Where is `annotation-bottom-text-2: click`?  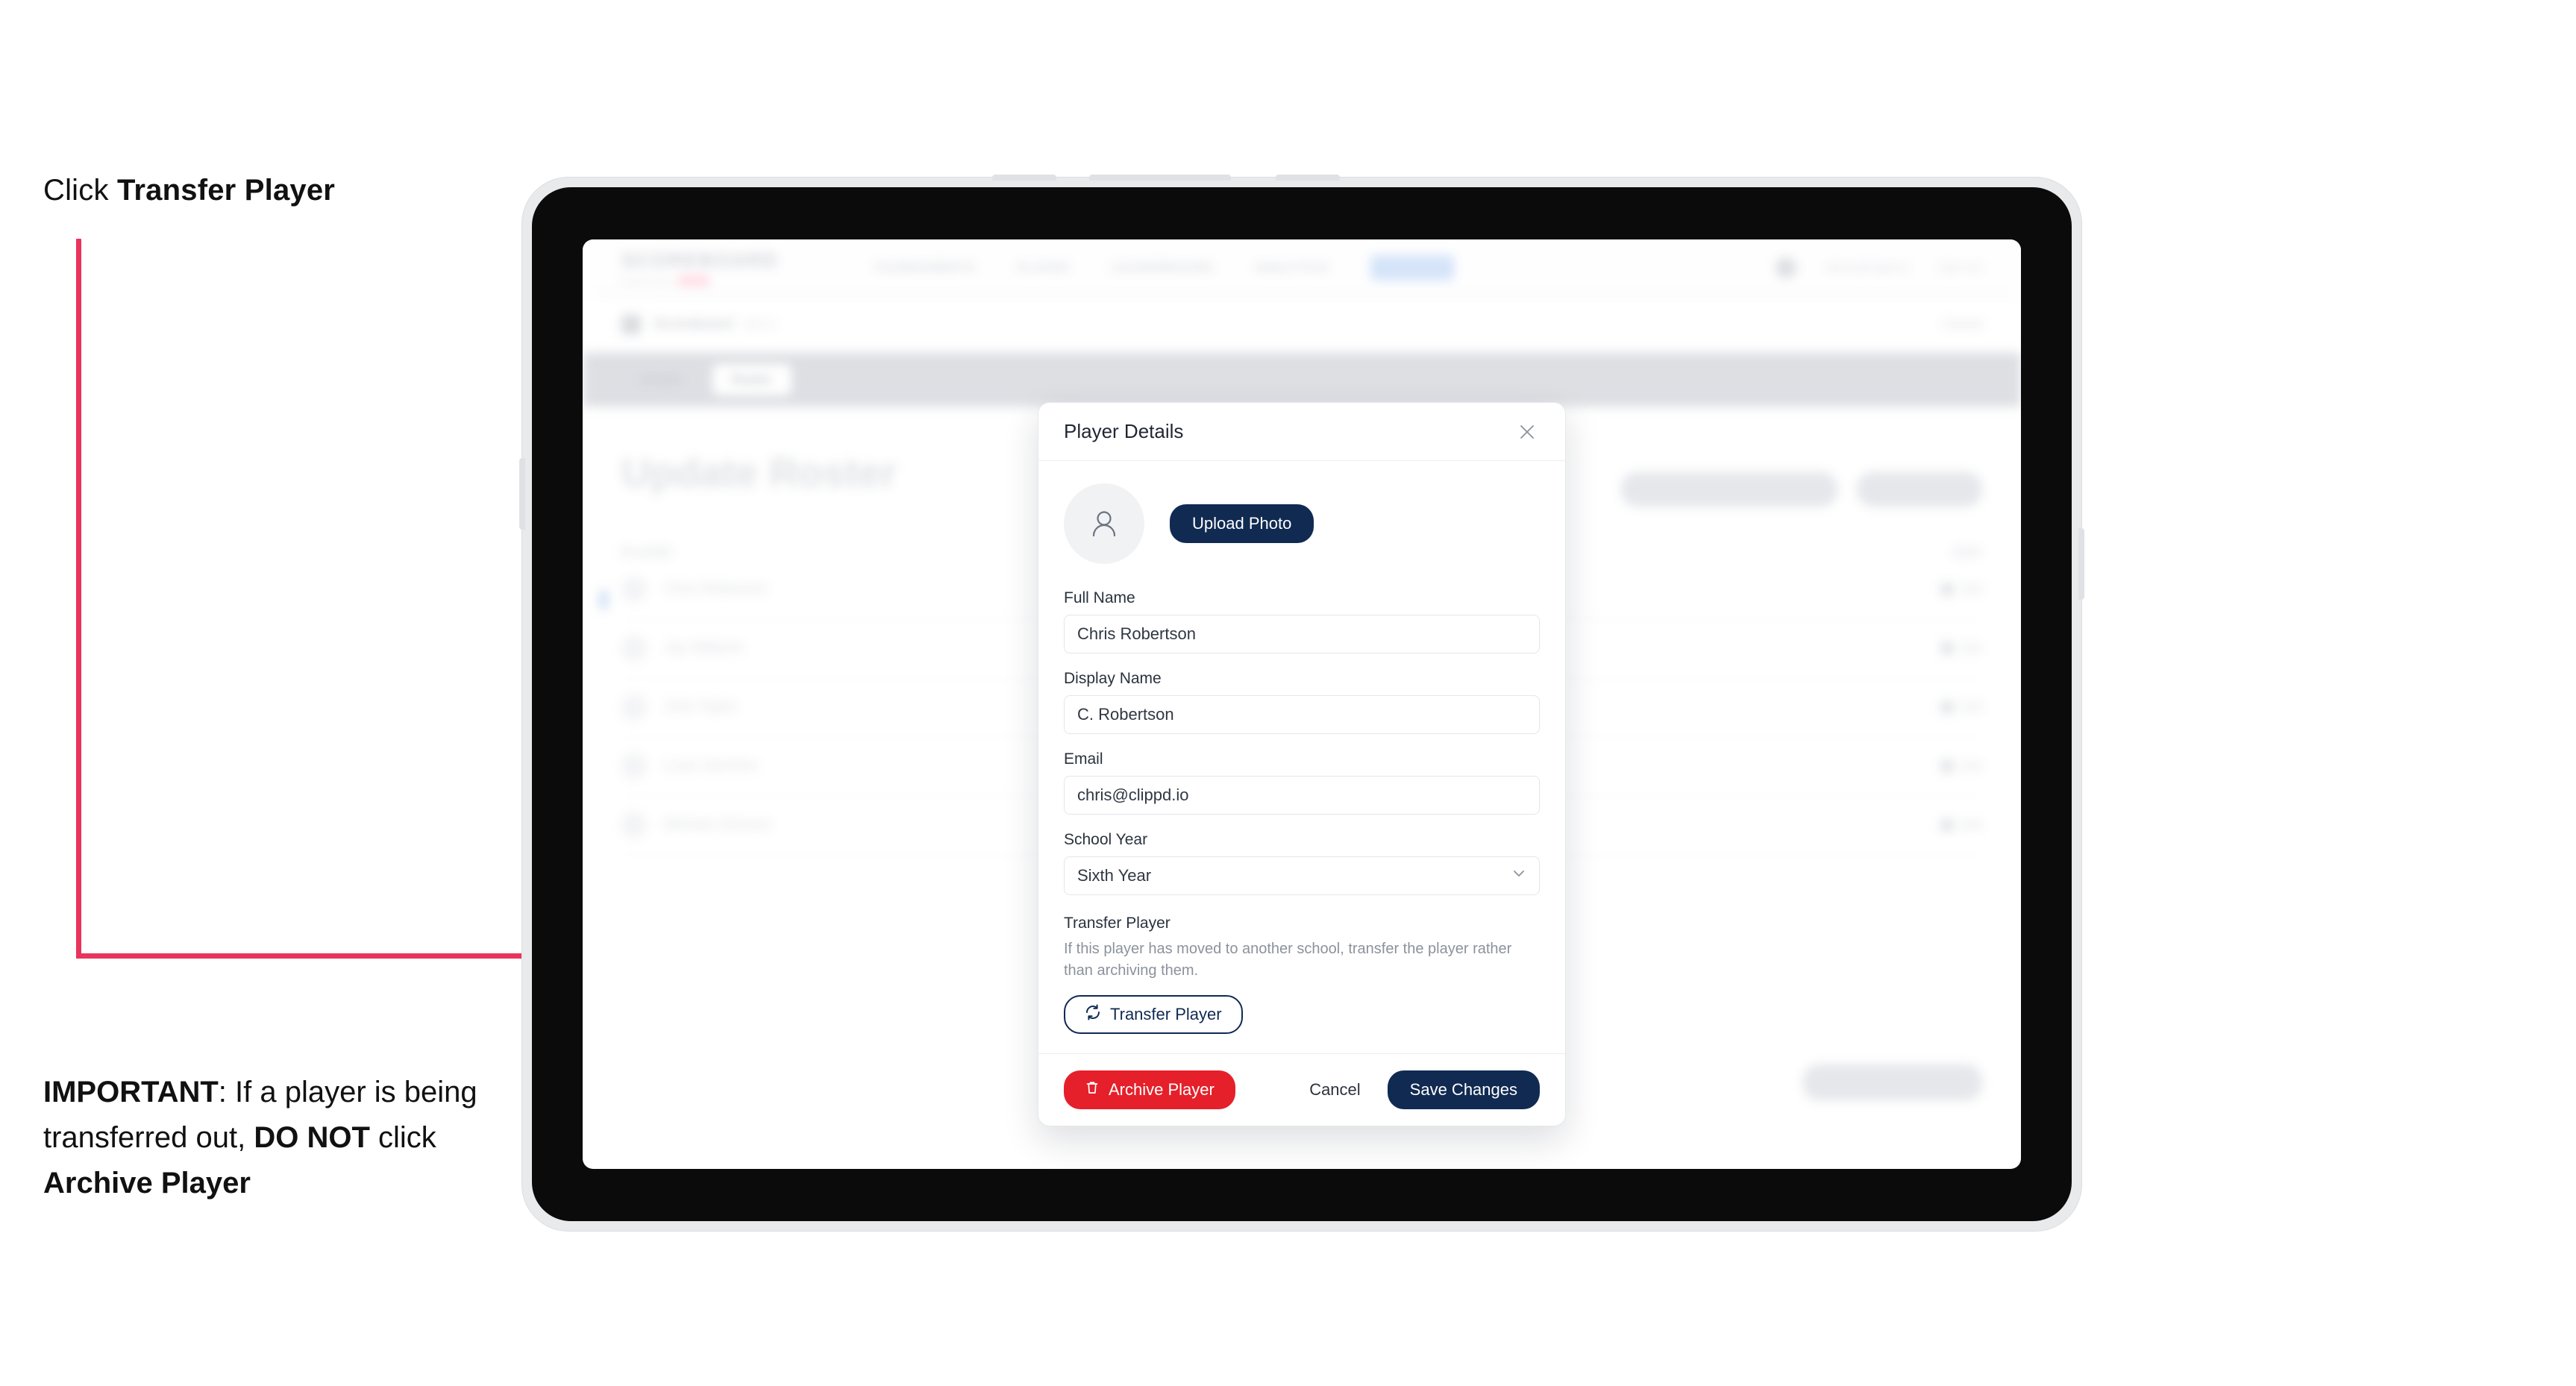 annotation-bottom-text-2: click is located at coordinates (402, 1137).